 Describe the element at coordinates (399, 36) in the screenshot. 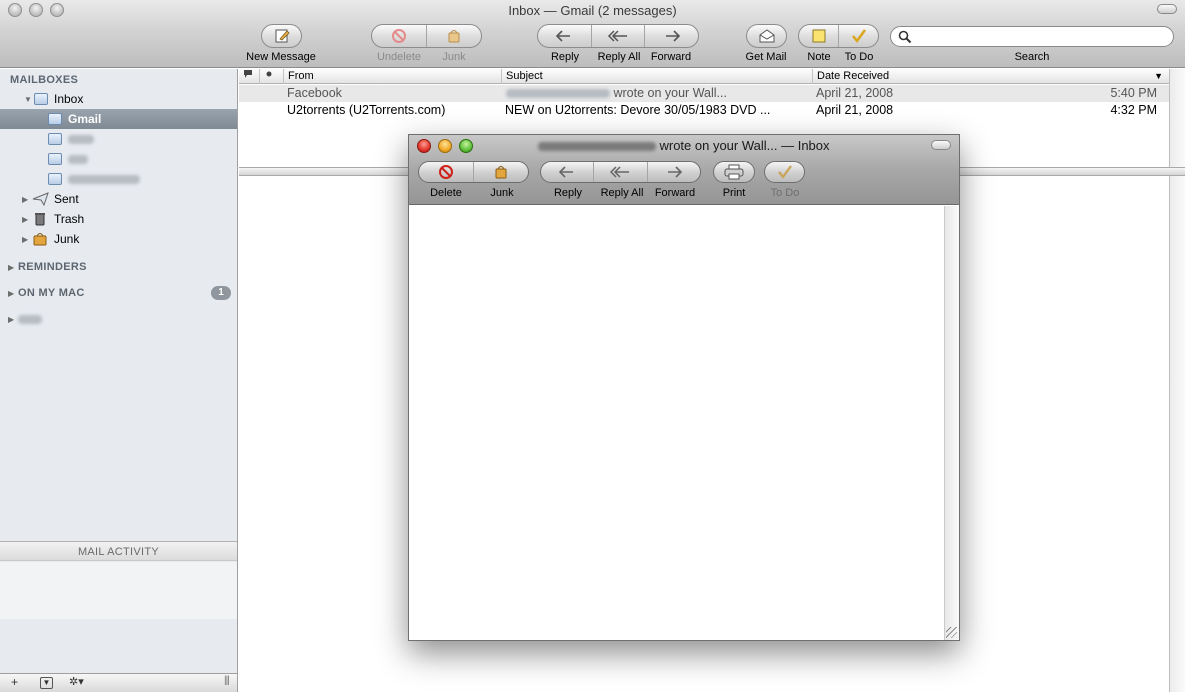

I see `undelete-button` at that location.